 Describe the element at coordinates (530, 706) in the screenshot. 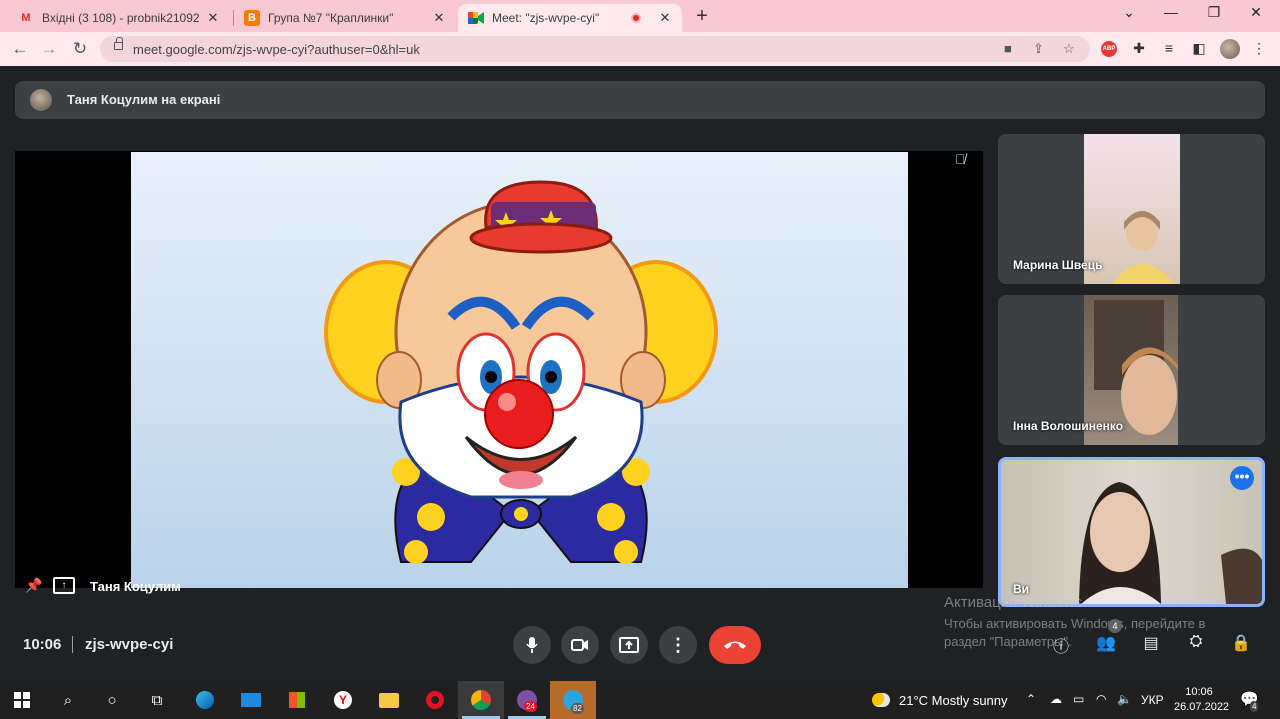

I see `viber-badge: 24` at that location.